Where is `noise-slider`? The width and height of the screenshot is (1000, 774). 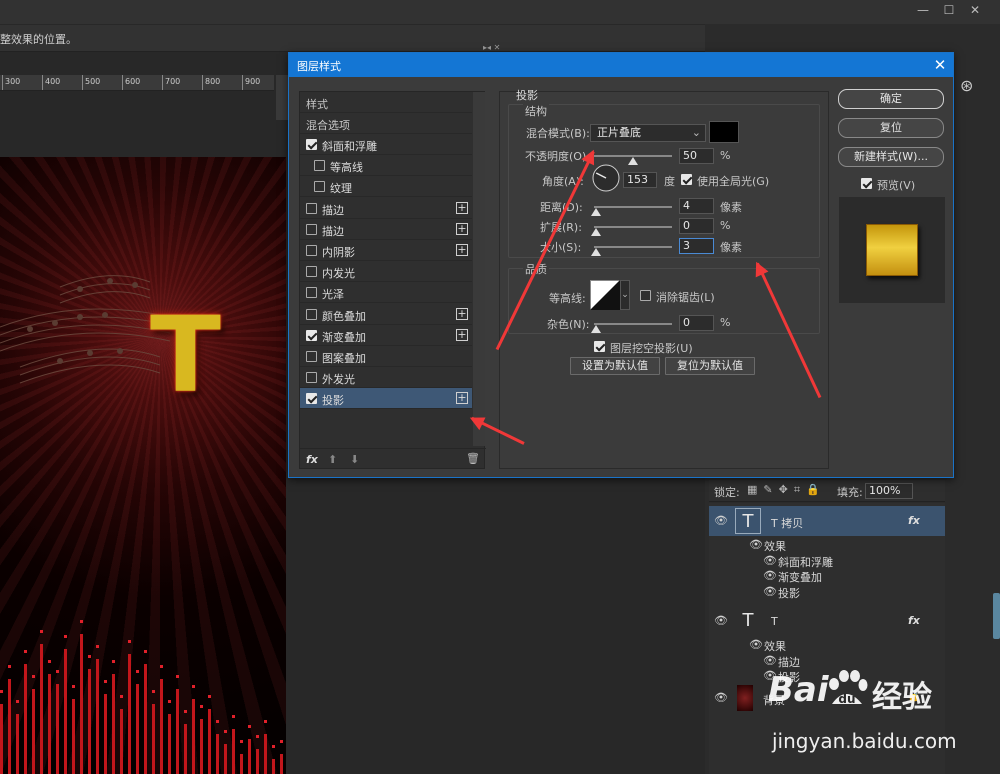 noise-slider is located at coordinates (633, 324).